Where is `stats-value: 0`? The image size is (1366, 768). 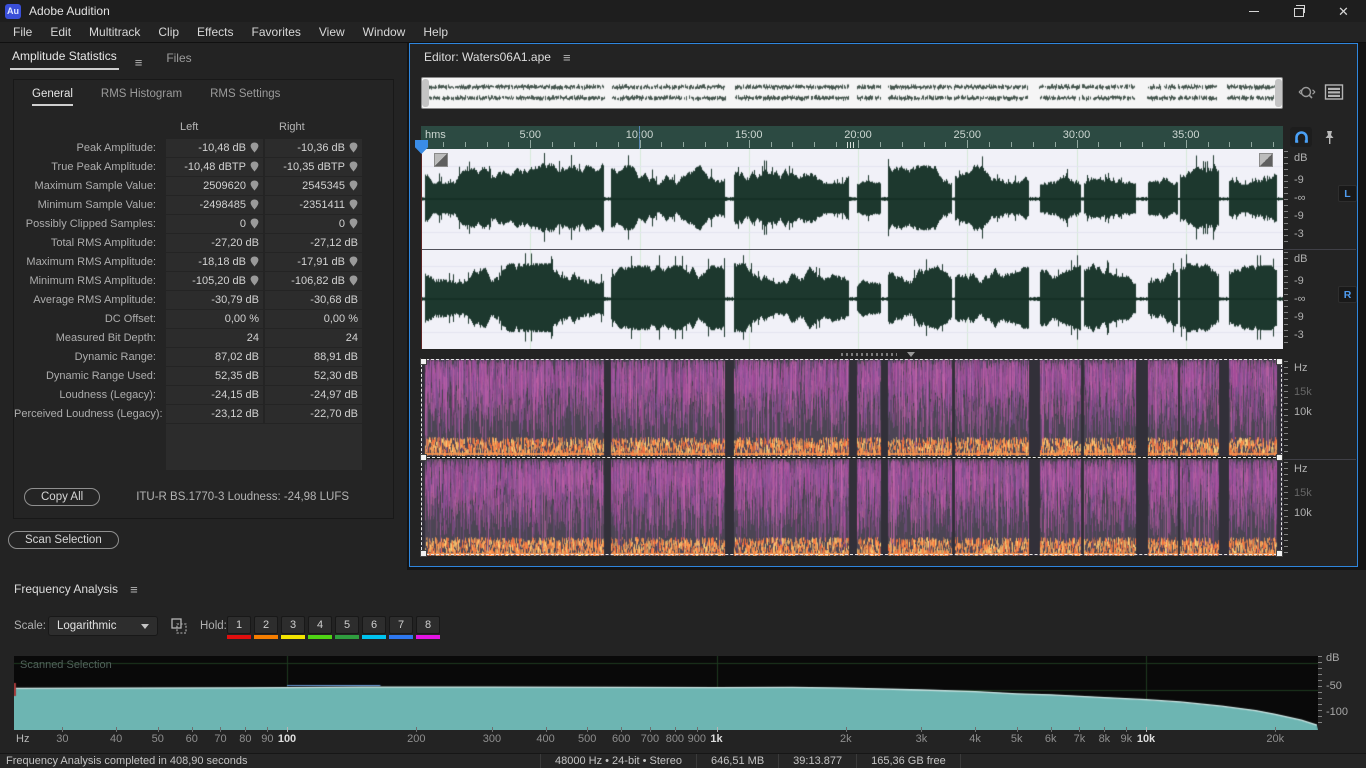 stats-value: 0 is located at coordinates (341, 223).